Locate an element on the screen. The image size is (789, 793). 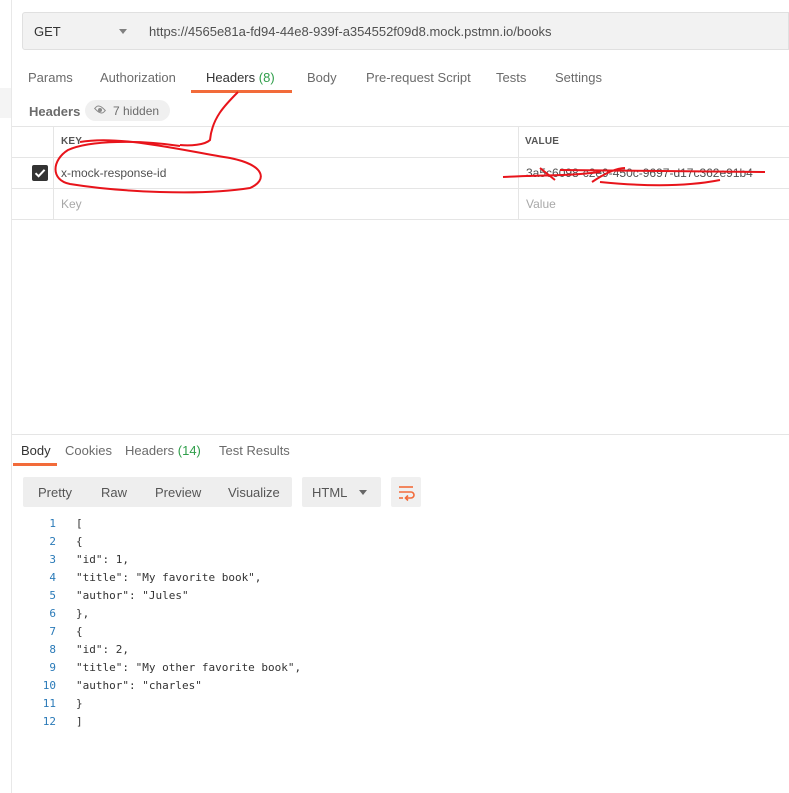
code-text: }, is located at coordinates (83, 613).